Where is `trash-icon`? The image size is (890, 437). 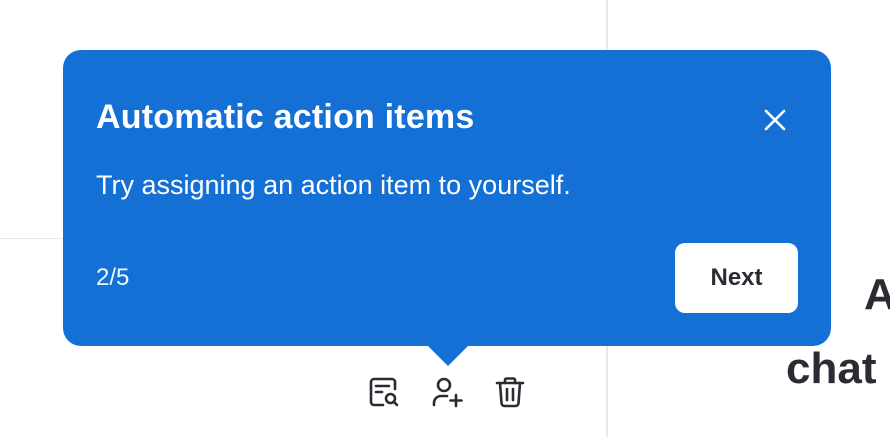 trash-icon is located at coordinates (510, 392).